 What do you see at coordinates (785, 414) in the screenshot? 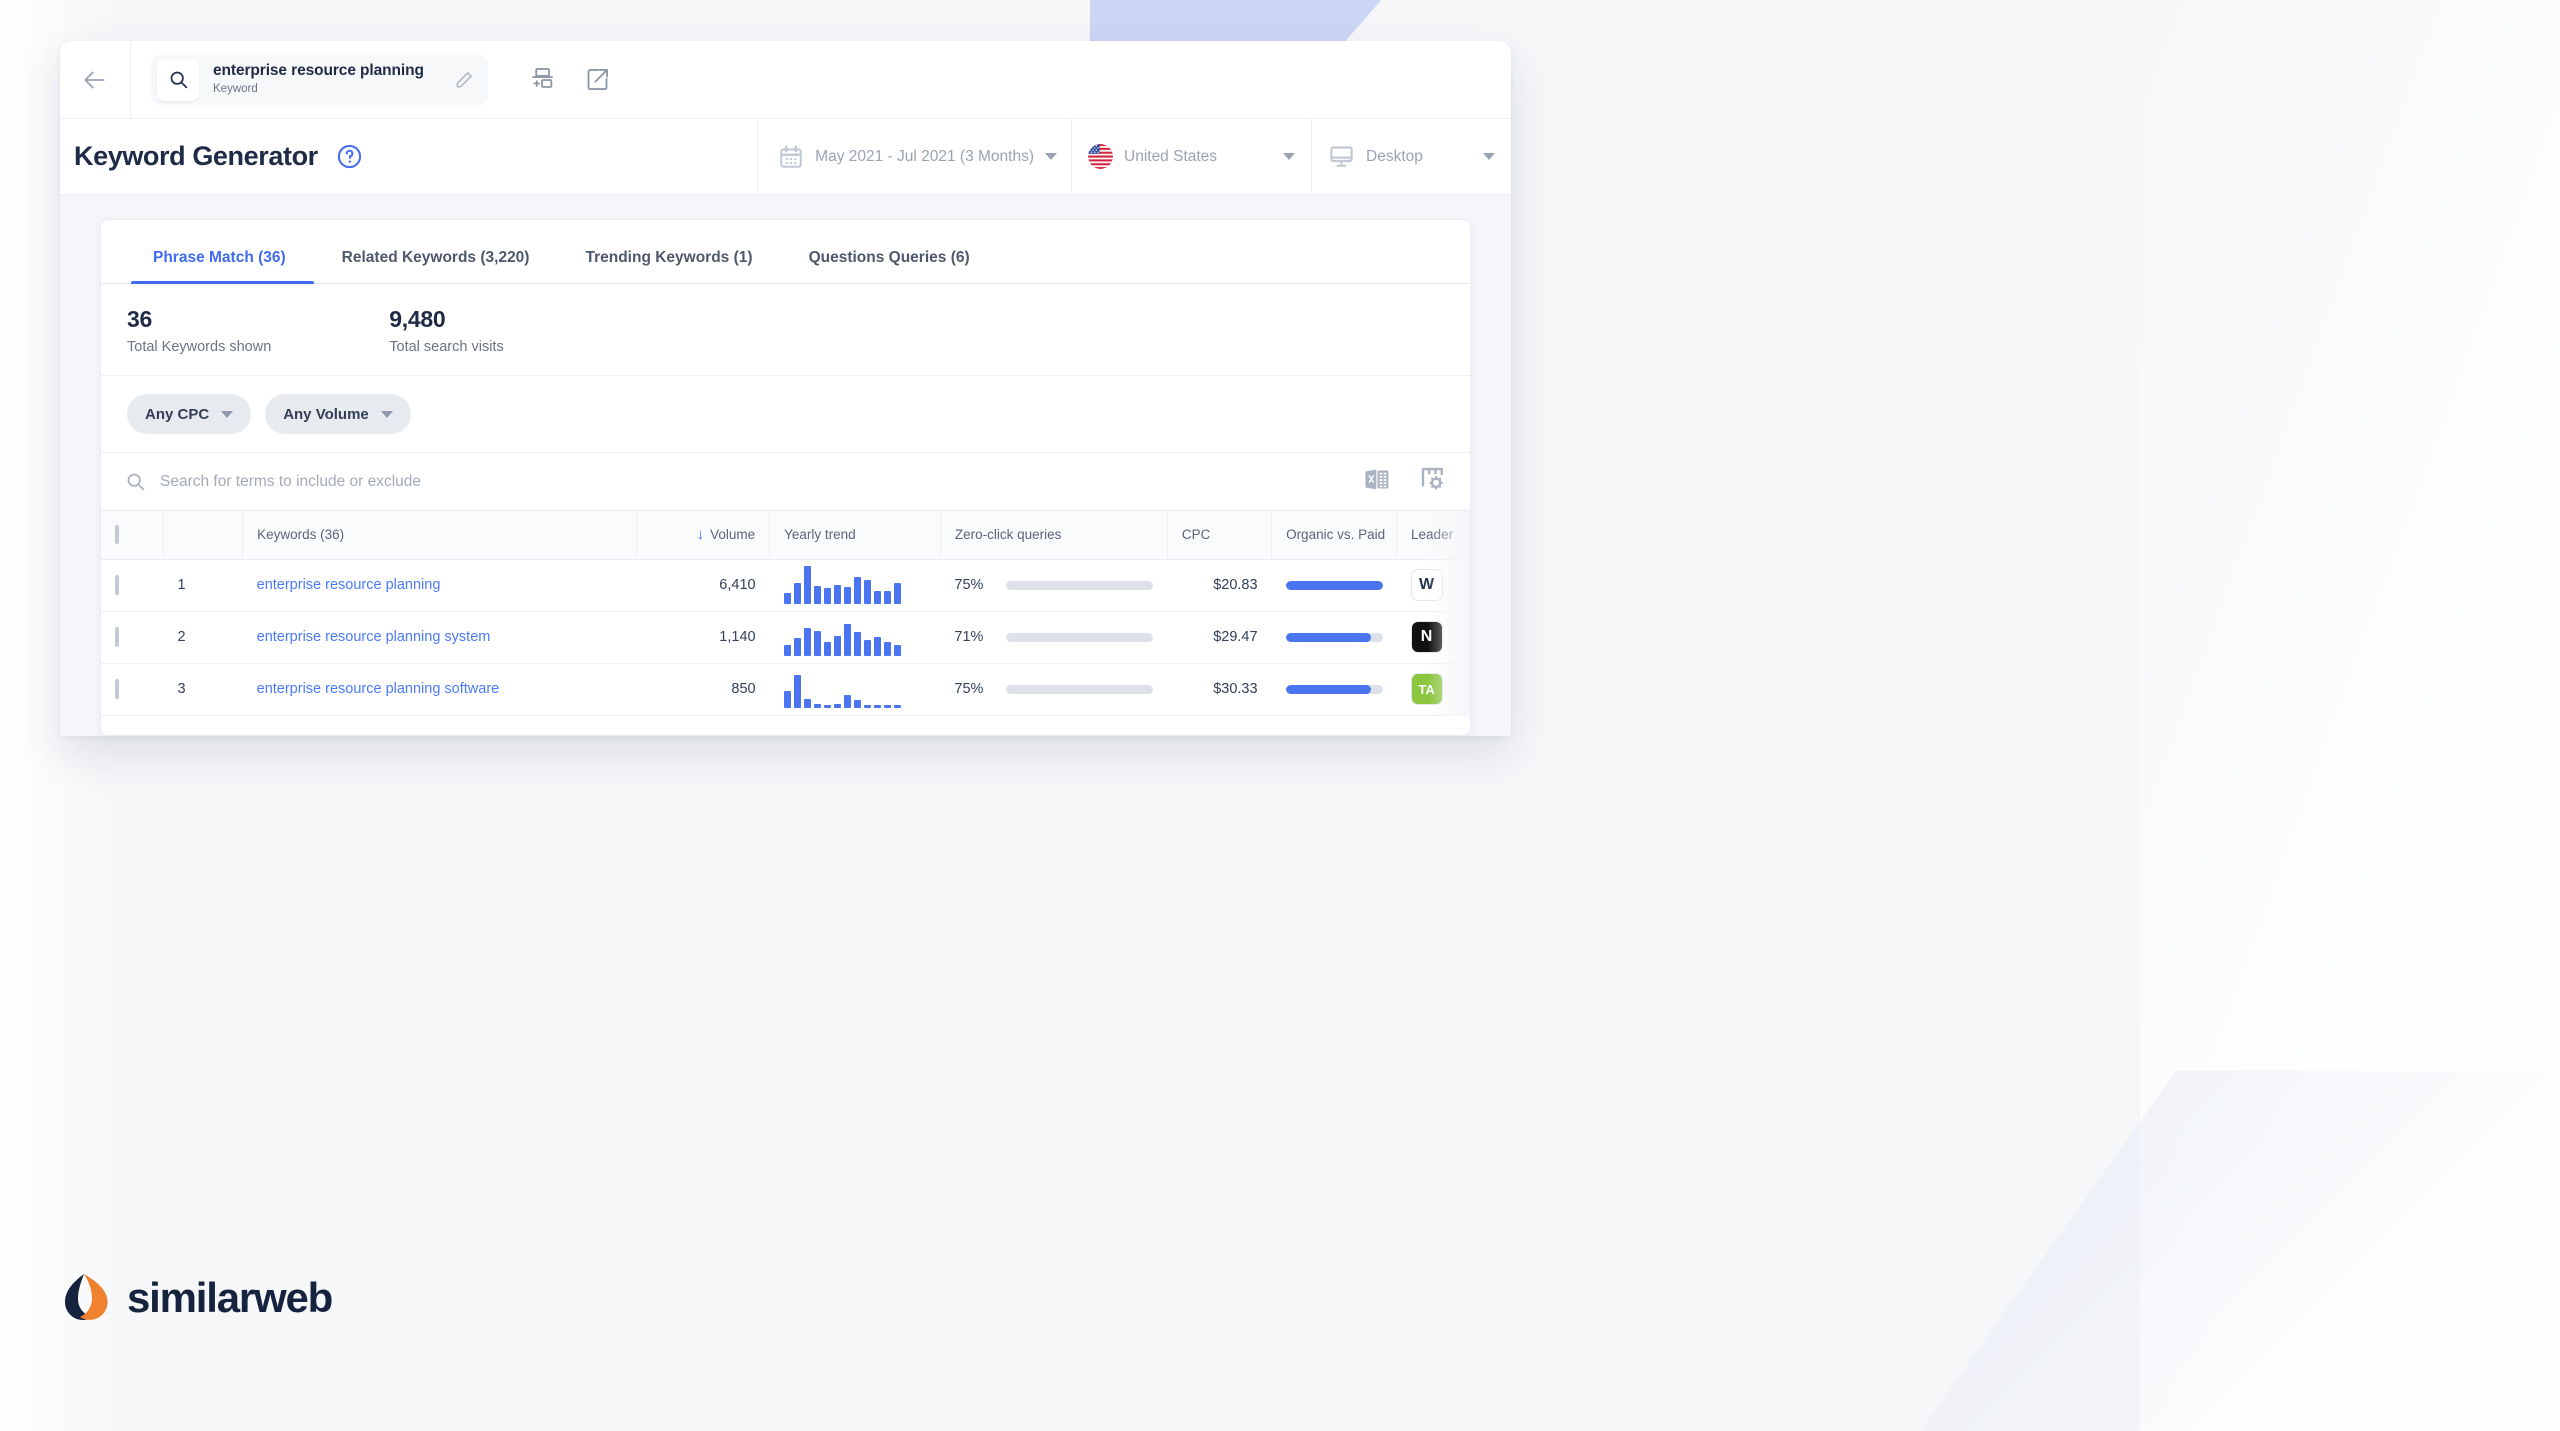
I see `filter-chip-bar: Any CPC Any Volume` at bounding box center [785, 414].